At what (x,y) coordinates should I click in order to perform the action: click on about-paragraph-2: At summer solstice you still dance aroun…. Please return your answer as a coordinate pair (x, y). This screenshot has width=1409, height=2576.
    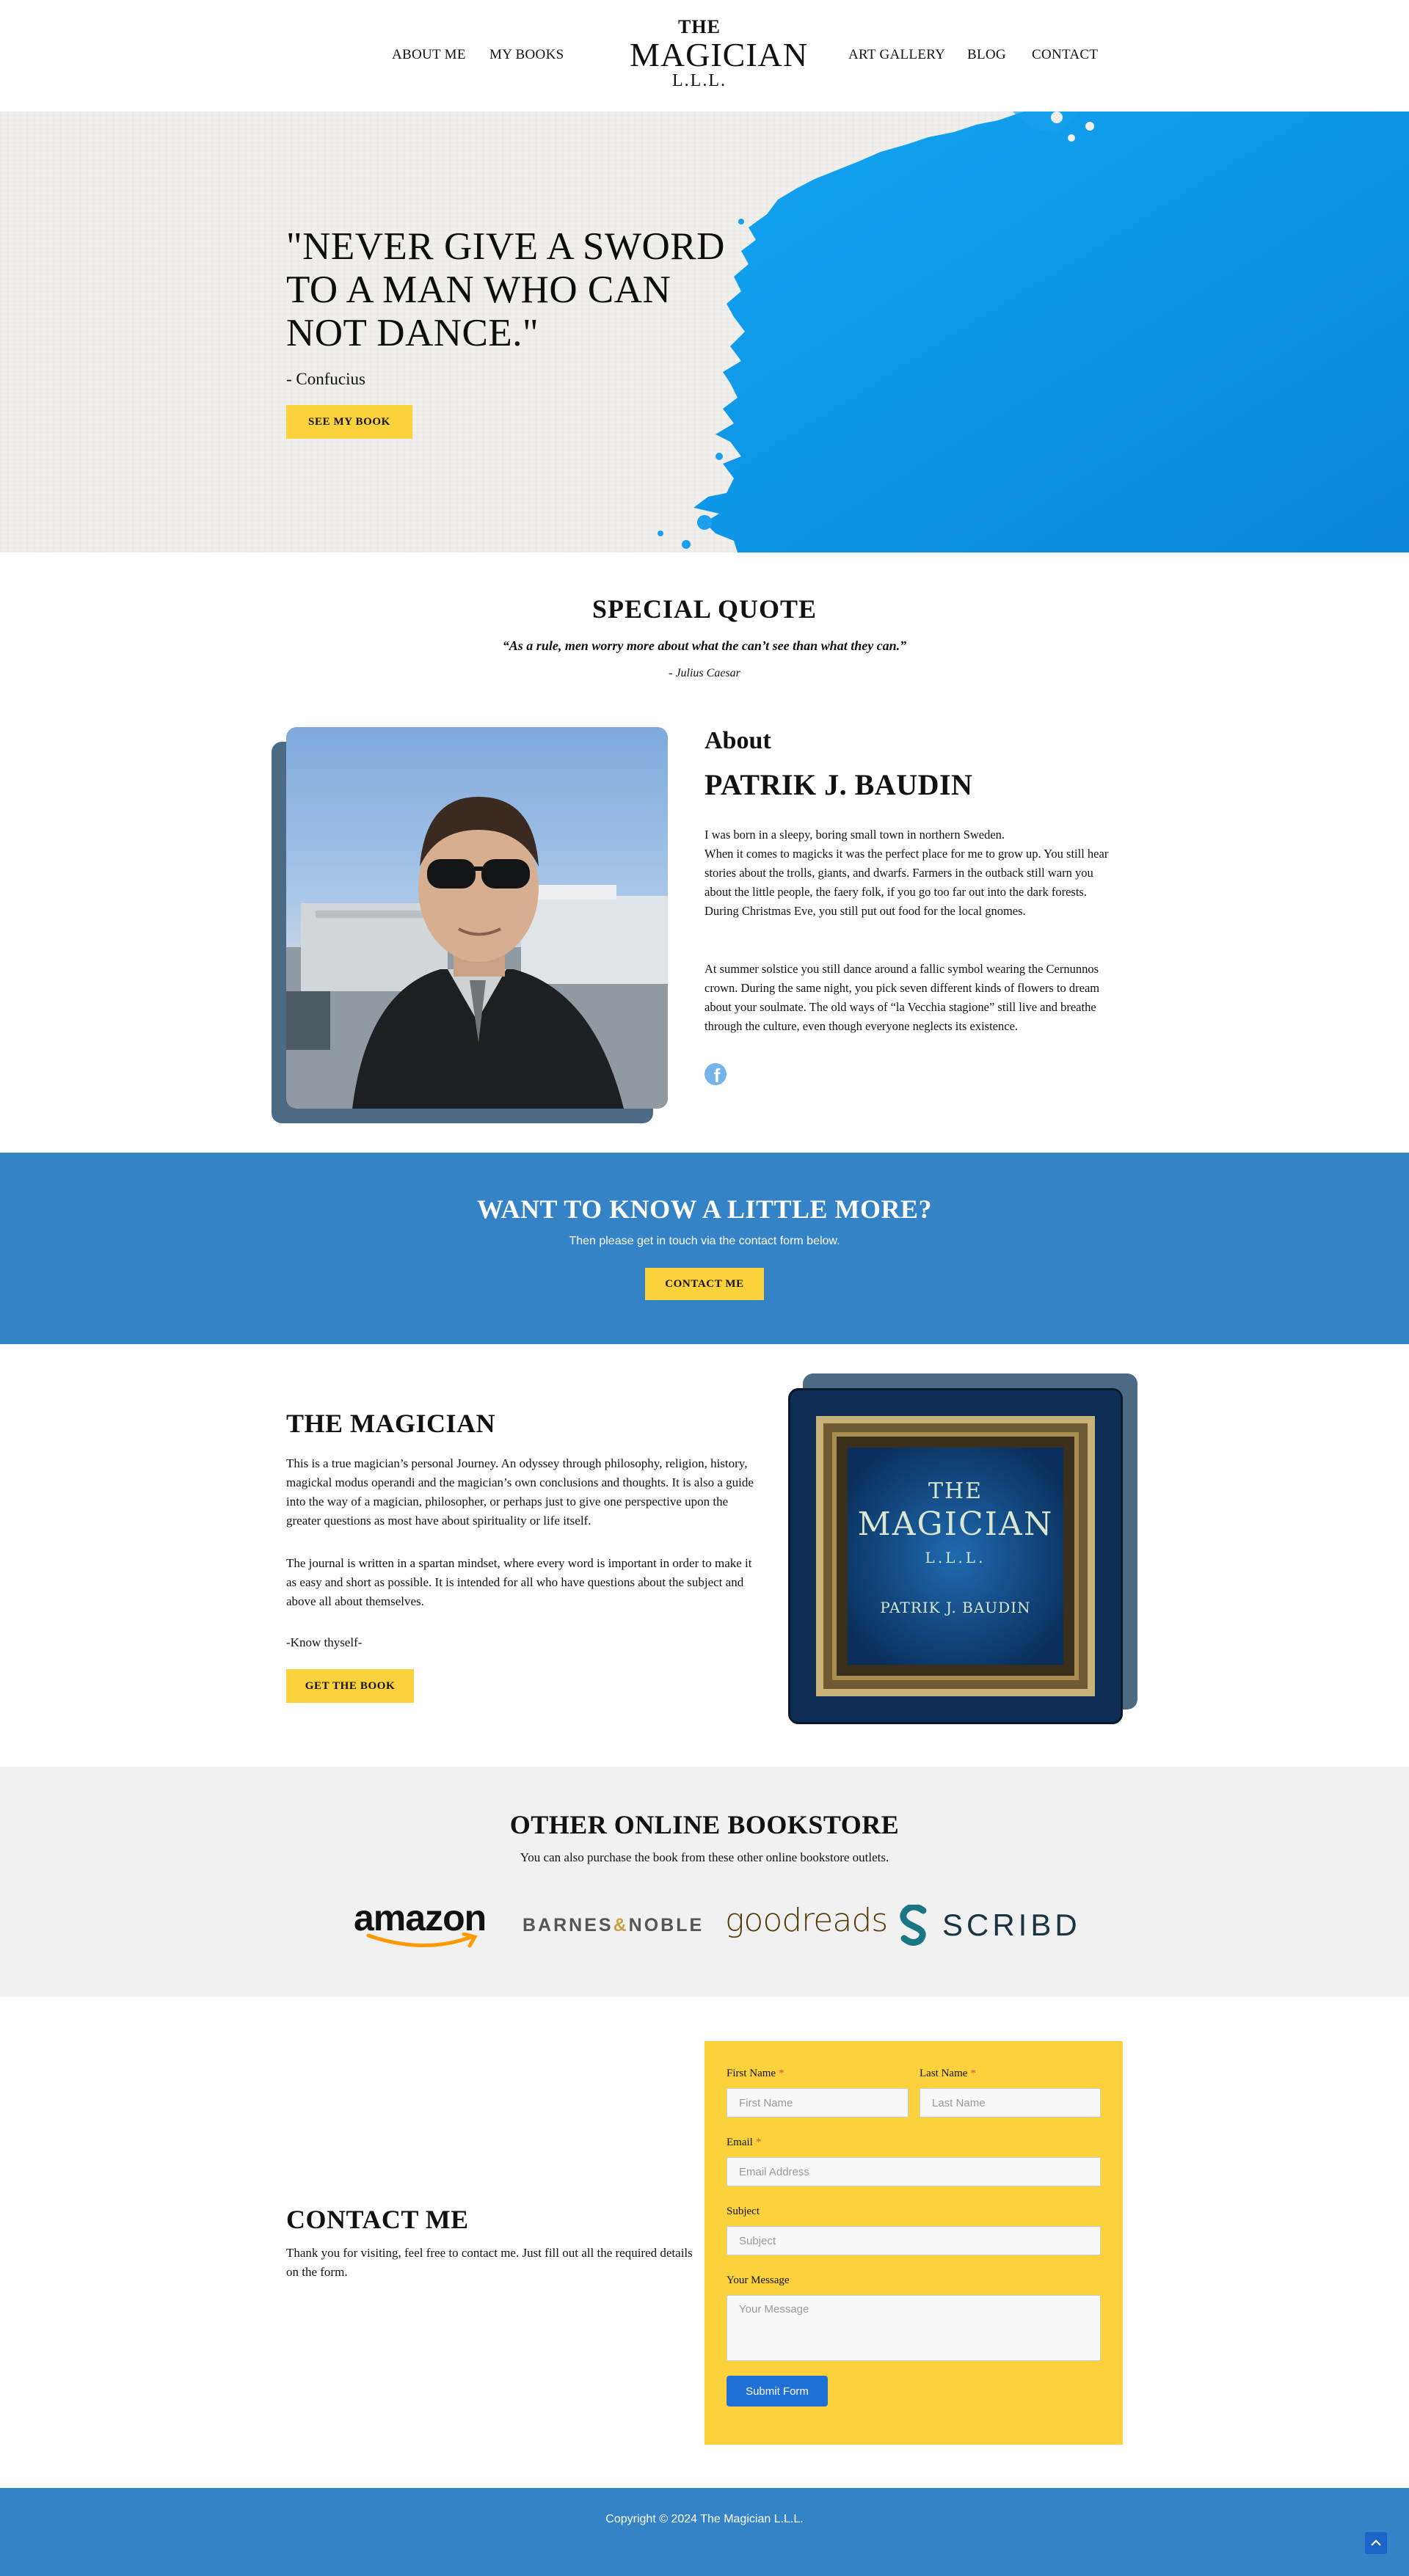
    Looking at the image, I should click on (902, 997).